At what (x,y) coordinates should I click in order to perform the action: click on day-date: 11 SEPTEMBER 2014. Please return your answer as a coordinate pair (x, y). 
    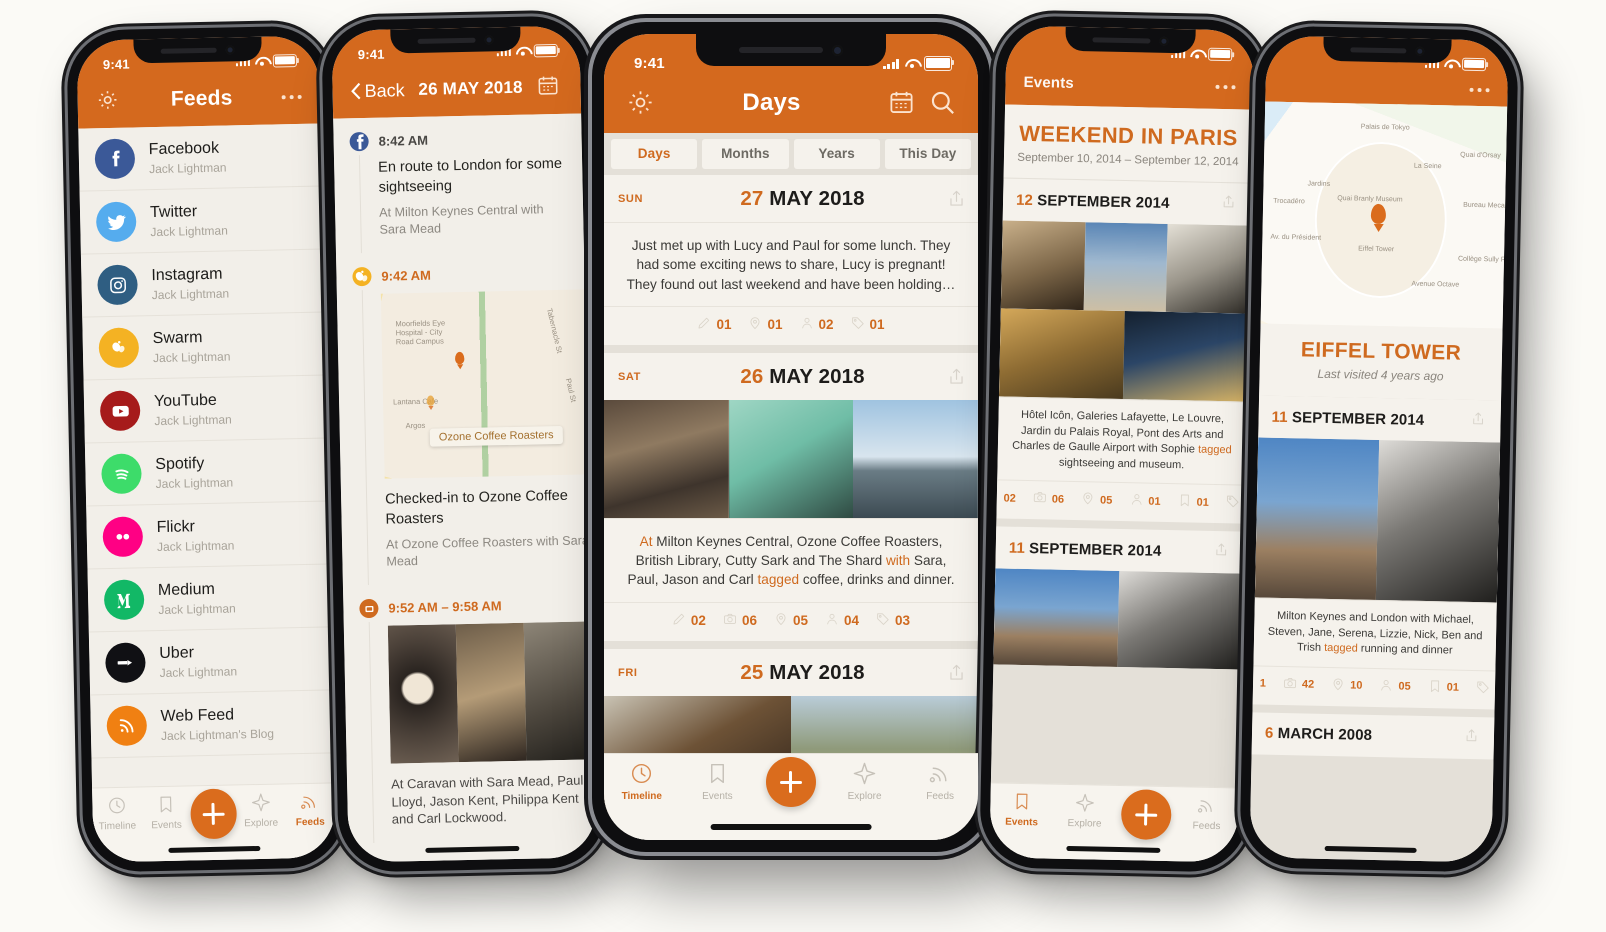
    Looking at the image, I should click on (1348, 418).